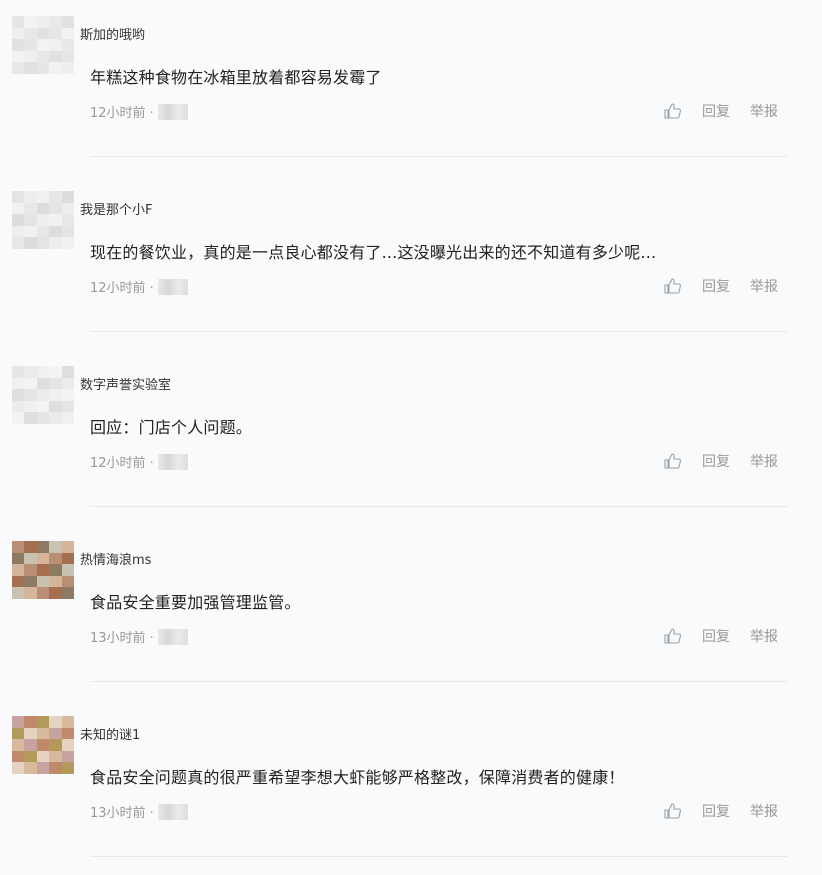 The image size is (822, 875). Describe the element at coordinates (110, 733) in the screenshot. I see `username: 未知的谜1` at that location.